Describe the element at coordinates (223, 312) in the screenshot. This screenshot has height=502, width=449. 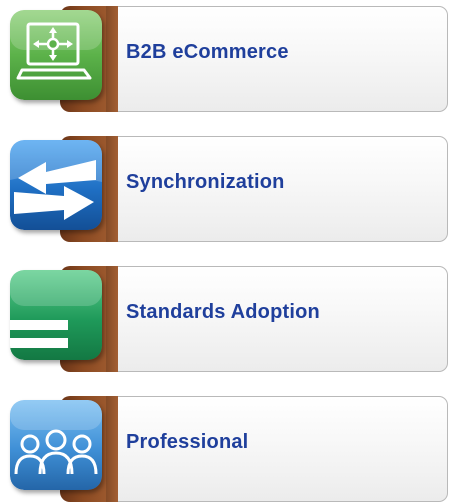
I see `item-label: Standards Adoption` at that location.